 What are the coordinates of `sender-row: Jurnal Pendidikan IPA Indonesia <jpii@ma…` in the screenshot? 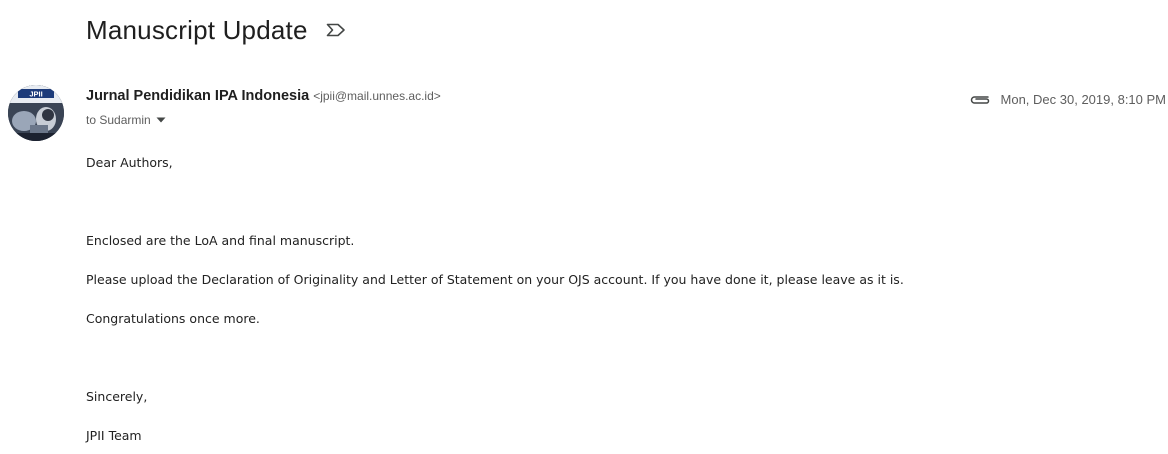 It's located at (263, 98).